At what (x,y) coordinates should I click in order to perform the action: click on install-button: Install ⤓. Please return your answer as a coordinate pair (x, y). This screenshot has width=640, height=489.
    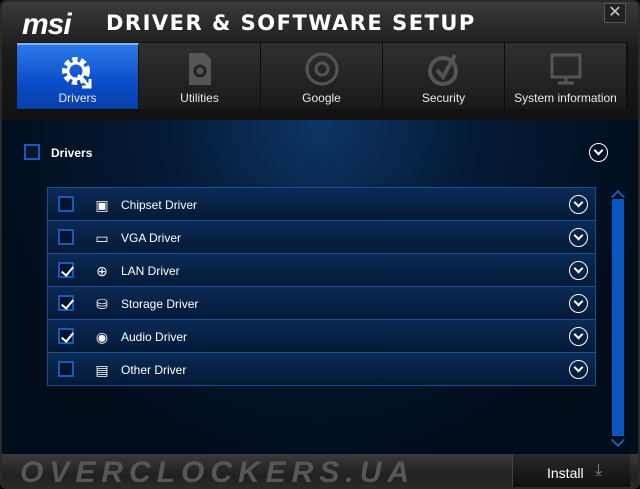
    Looking at the image, I should click on (571, 470).